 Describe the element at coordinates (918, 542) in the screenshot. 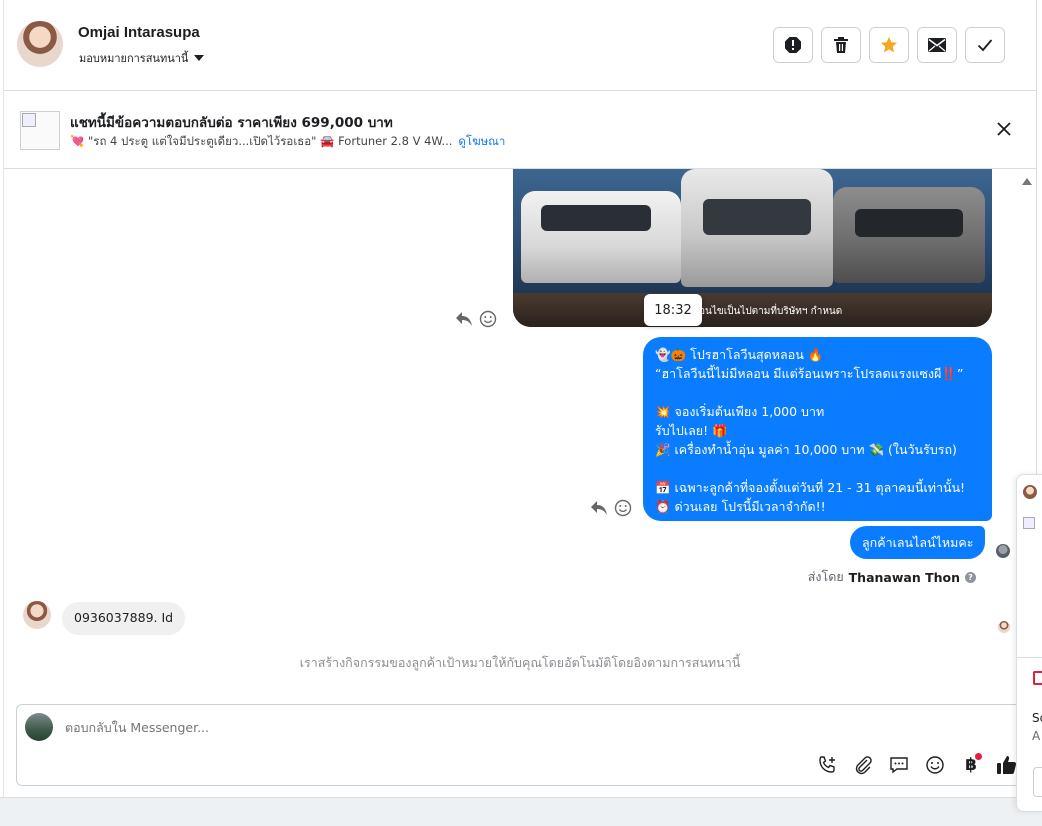

I see `outgoing-message: ลูกค้าเลนไลน์ไหมคะ` at that location.